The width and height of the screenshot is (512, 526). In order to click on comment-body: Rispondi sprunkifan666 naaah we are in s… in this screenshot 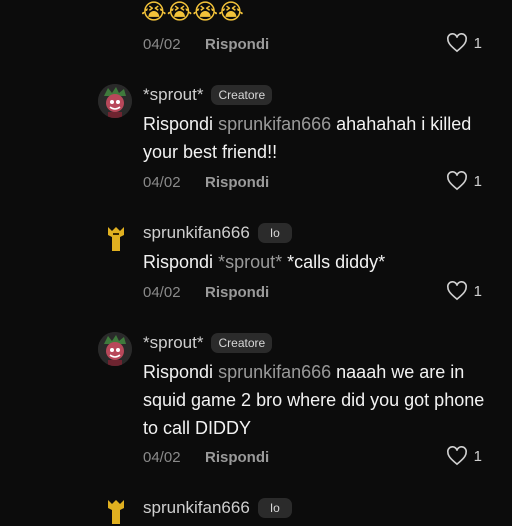, I will do `click(315, 400)`.